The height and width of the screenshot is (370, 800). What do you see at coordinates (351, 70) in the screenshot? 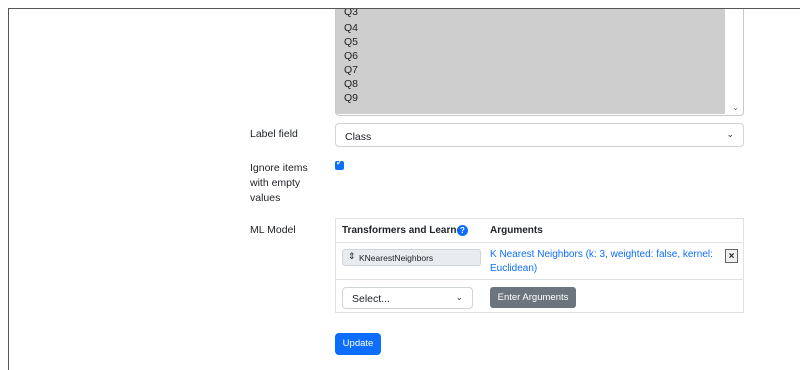
I see `feature-option: Q7` at bounding box center [351, 70].